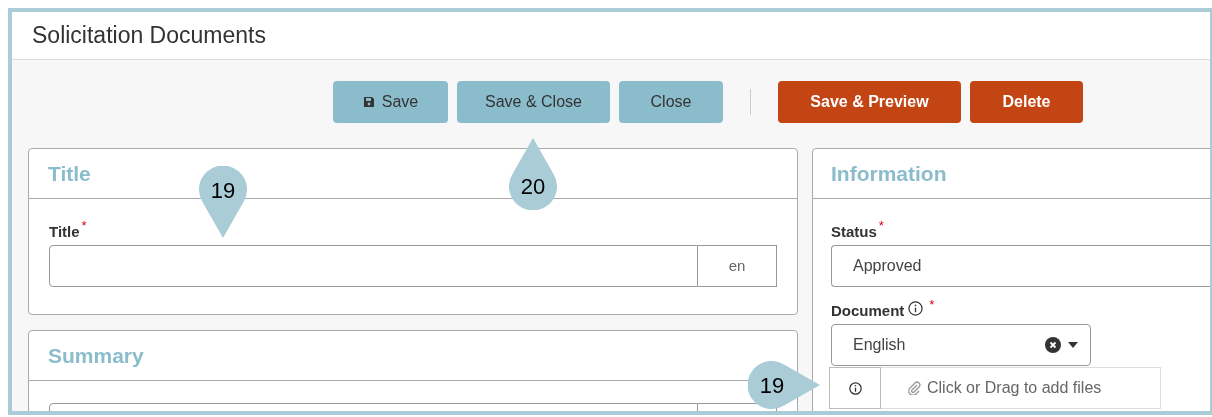 Image resolution: width=1212 pixels, height=417 pixels. Describe the element at coordinates (671, 102) in the screenshot. I see `toolbar-button: Close` at that location.